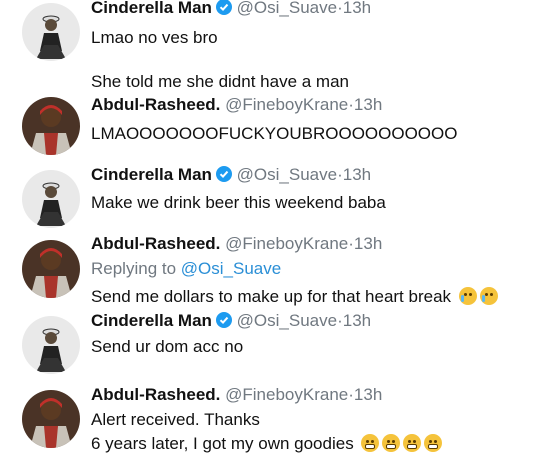 The image size is (550, 457). I want to click on tweet-text: She told me she didnt have a man, so click(220, 81).